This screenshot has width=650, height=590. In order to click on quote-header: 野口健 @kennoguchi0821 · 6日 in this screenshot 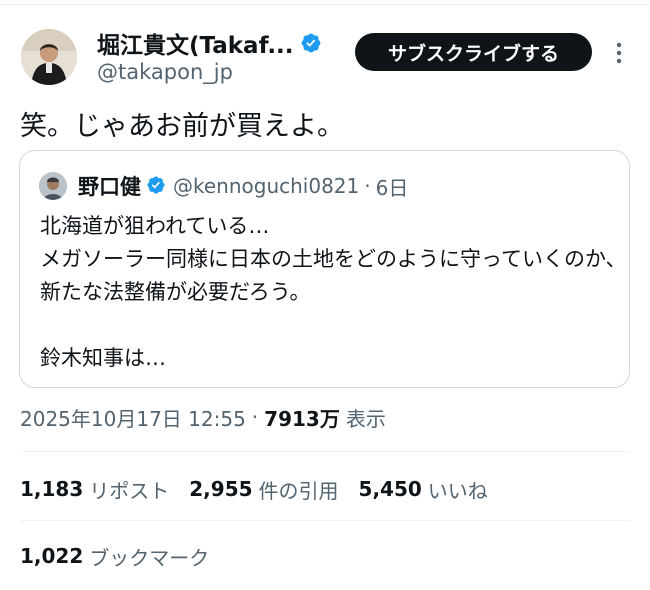, I will do `click(243, 186)`.